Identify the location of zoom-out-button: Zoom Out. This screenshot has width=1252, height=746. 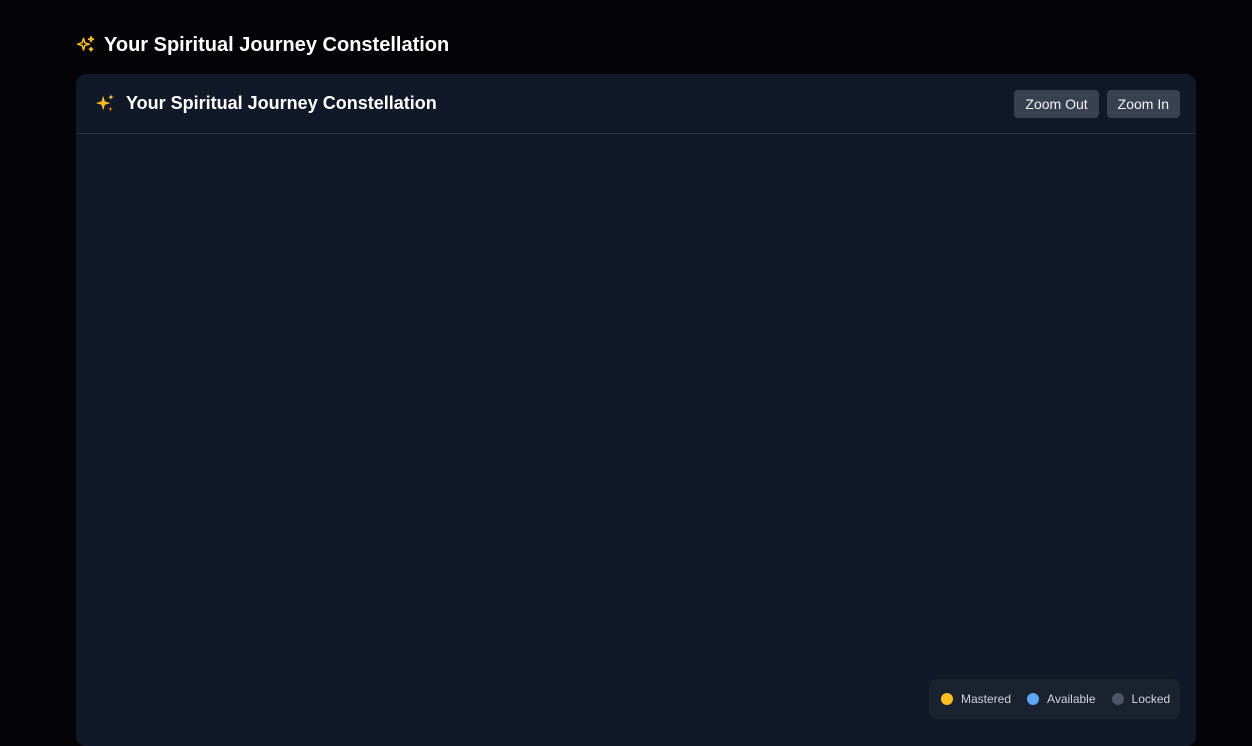
(1056, 103).